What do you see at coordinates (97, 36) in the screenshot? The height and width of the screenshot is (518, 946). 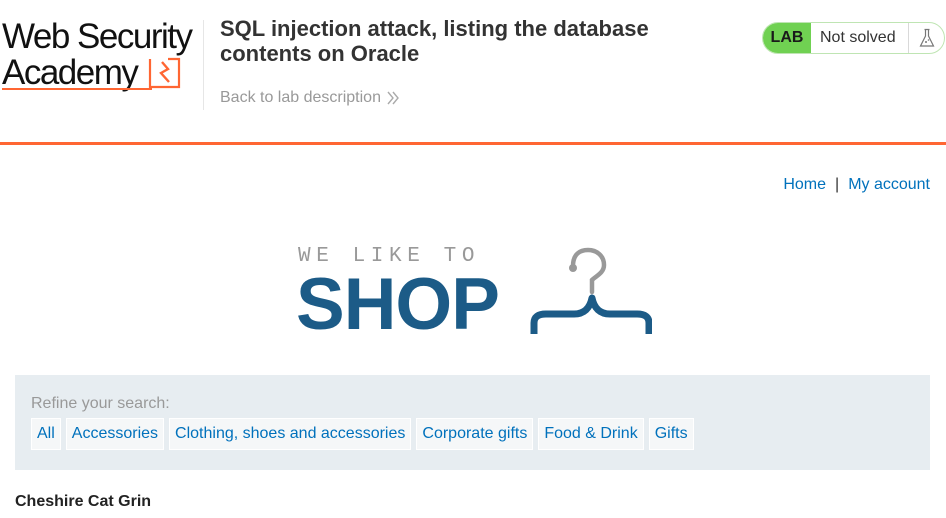 I see `logo-line-1: Web Security` at bounding box center [97, 36].